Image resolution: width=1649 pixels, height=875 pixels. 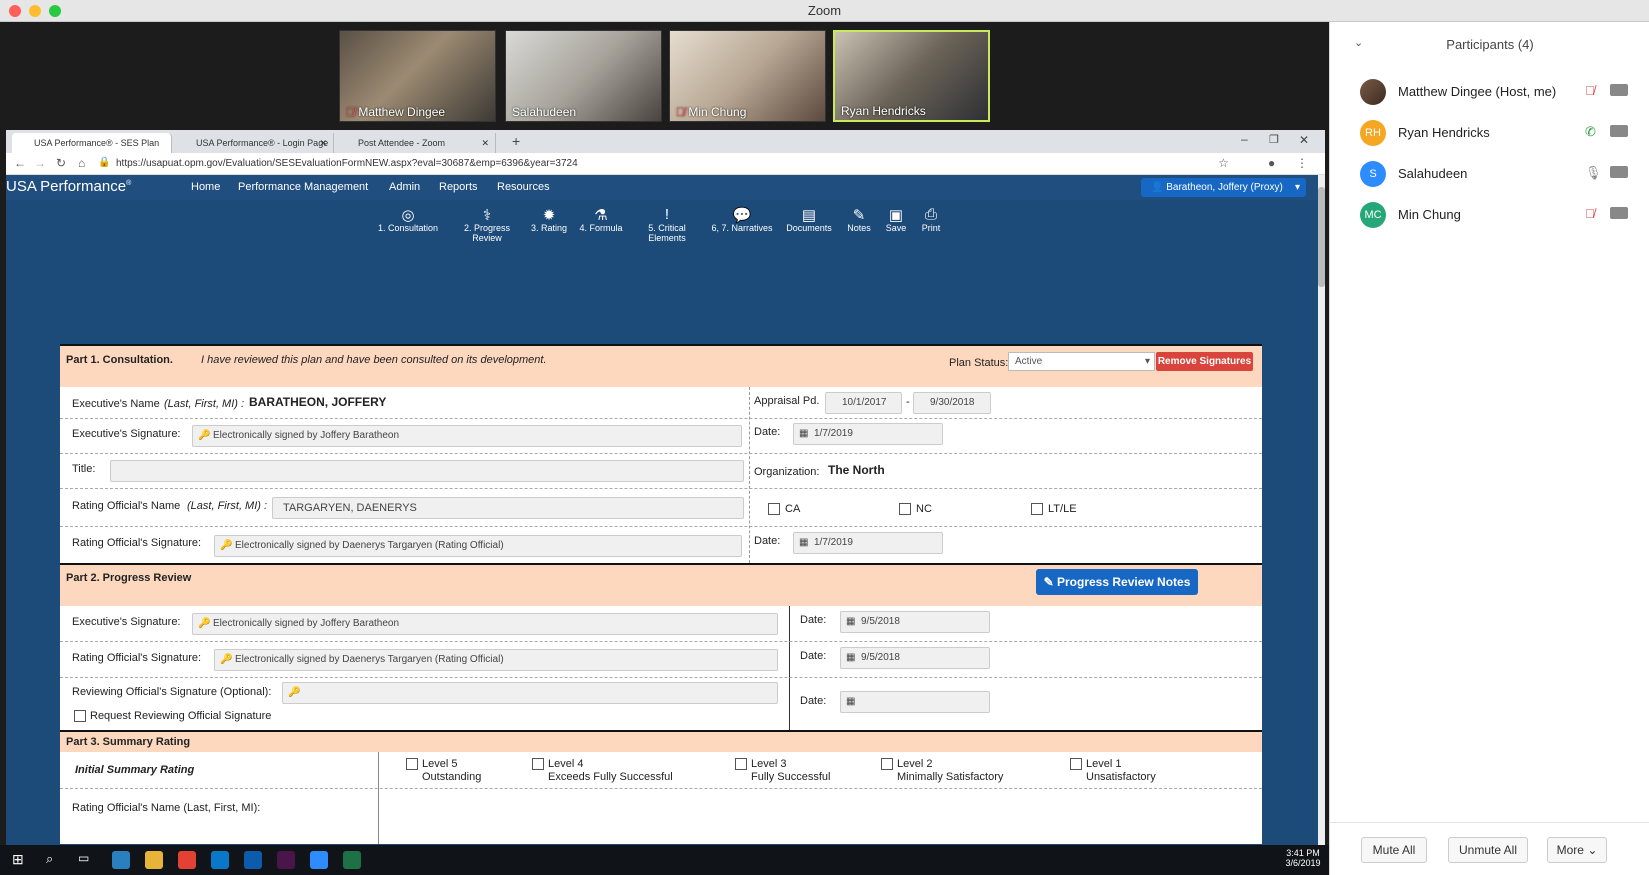 What do you see at coordinates (20, 163) in the screenshot?
I see `back-icon: ←` at bounding box center [20, 163].